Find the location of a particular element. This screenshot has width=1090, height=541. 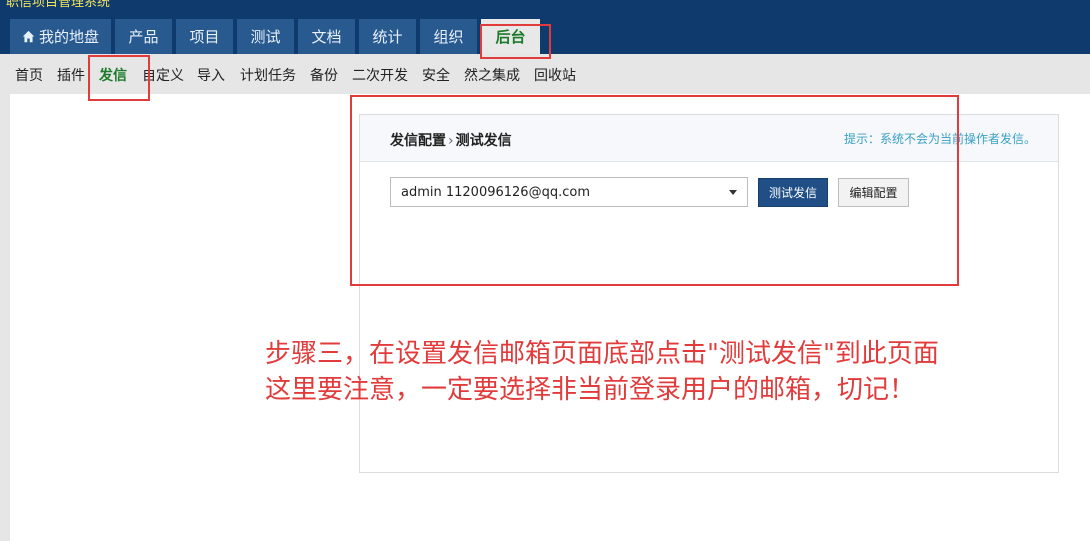

left-gutter is located at coordinates (5, 317).